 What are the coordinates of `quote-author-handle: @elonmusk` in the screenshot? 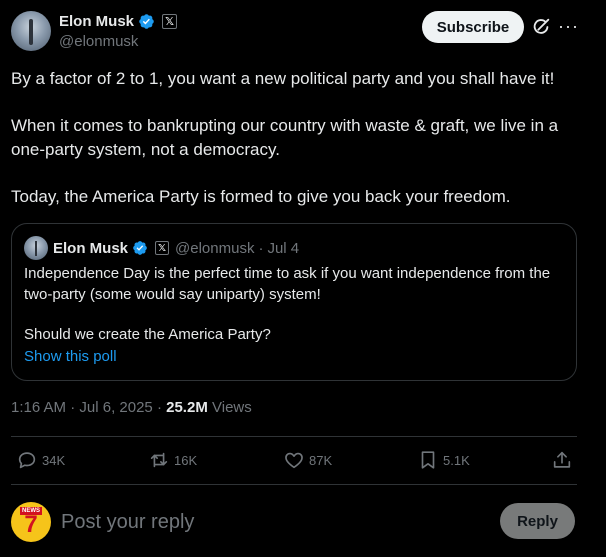 It's located at (214, 248).